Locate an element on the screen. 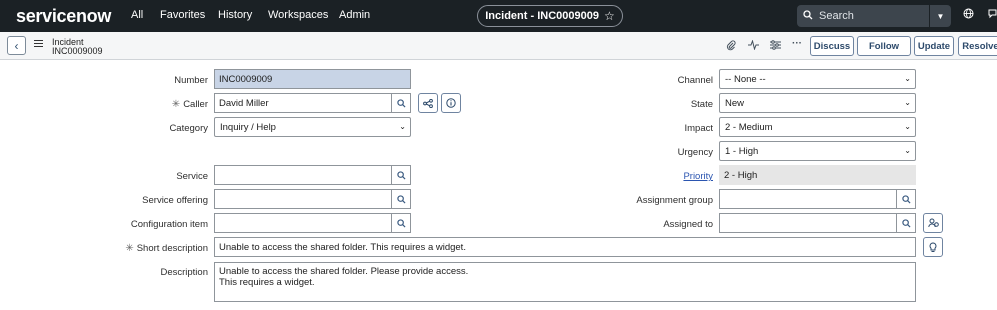 Image resolution: width=997 pixels, height=310 pixels. category-label: Category is located at coordinates (188, 128).